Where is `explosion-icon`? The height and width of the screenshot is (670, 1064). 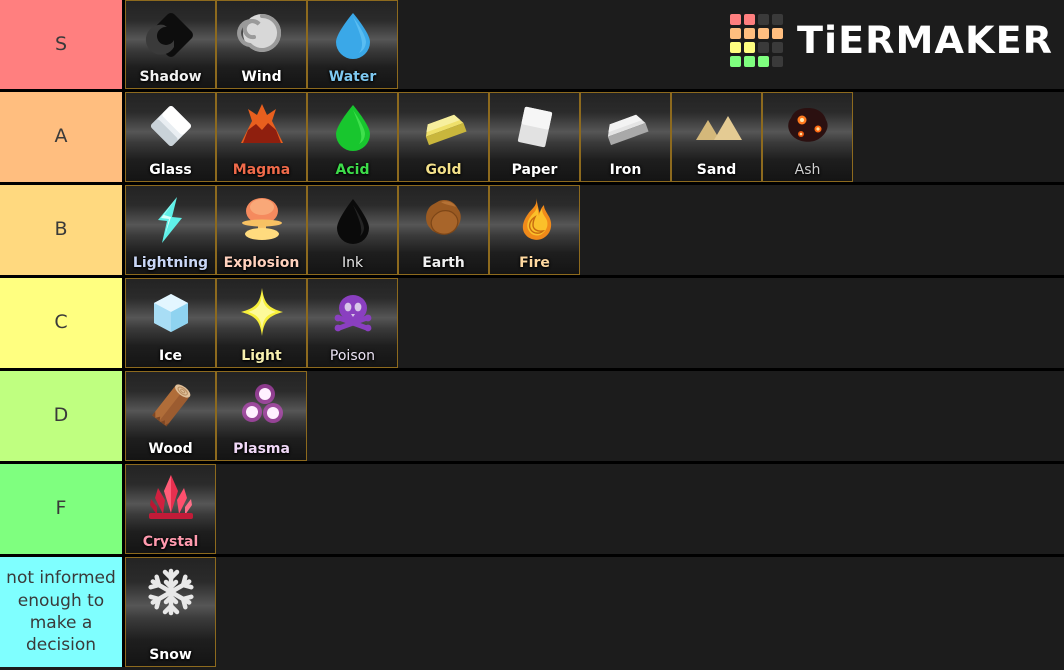 explosion-icon is located at coordinates (261, 220).